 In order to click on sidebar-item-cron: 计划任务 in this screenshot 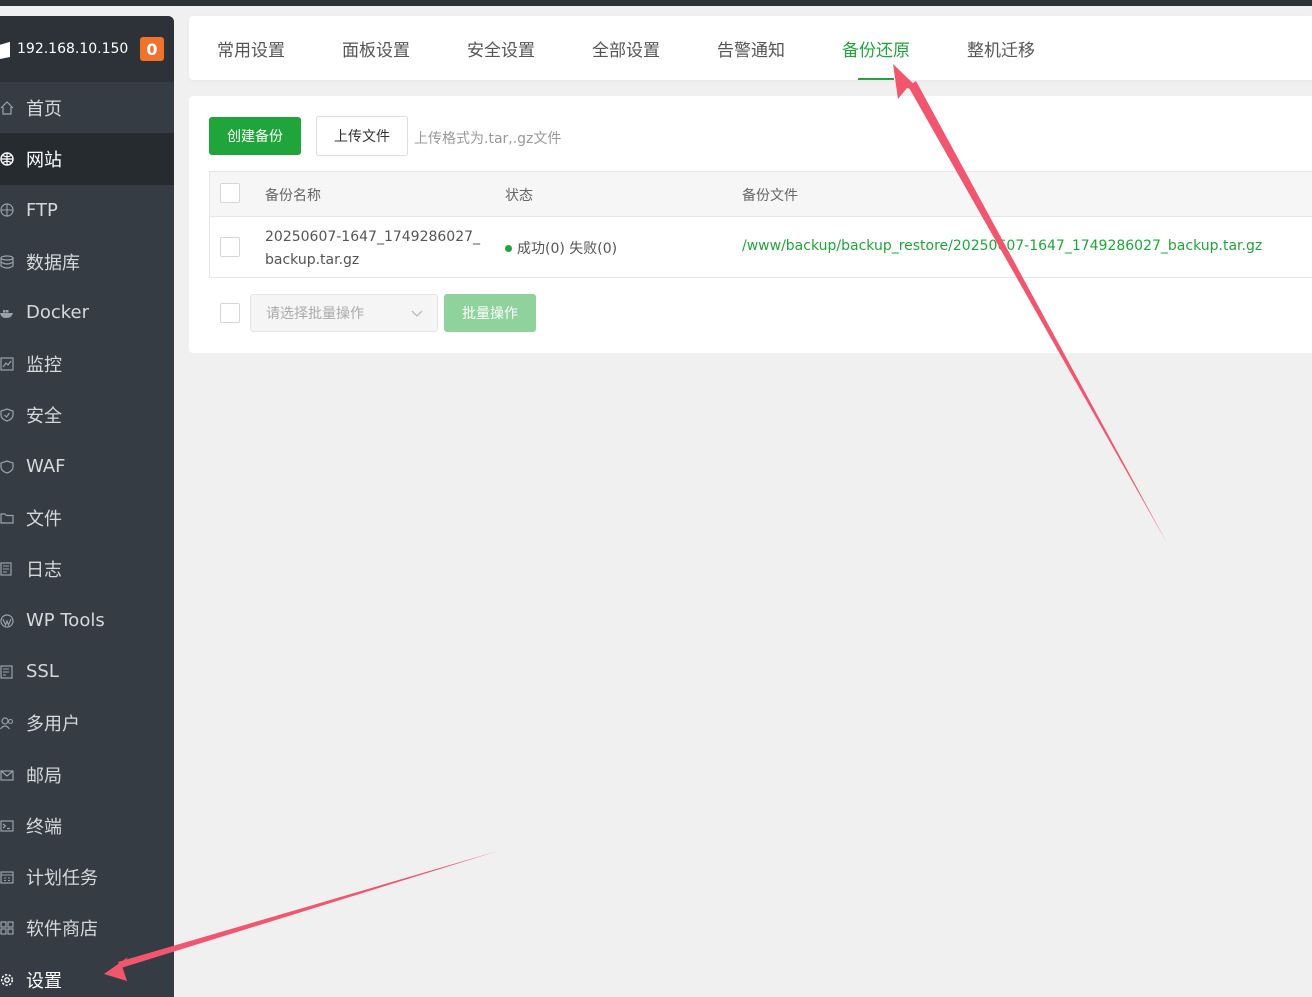, I will do `click(87, 876)`.